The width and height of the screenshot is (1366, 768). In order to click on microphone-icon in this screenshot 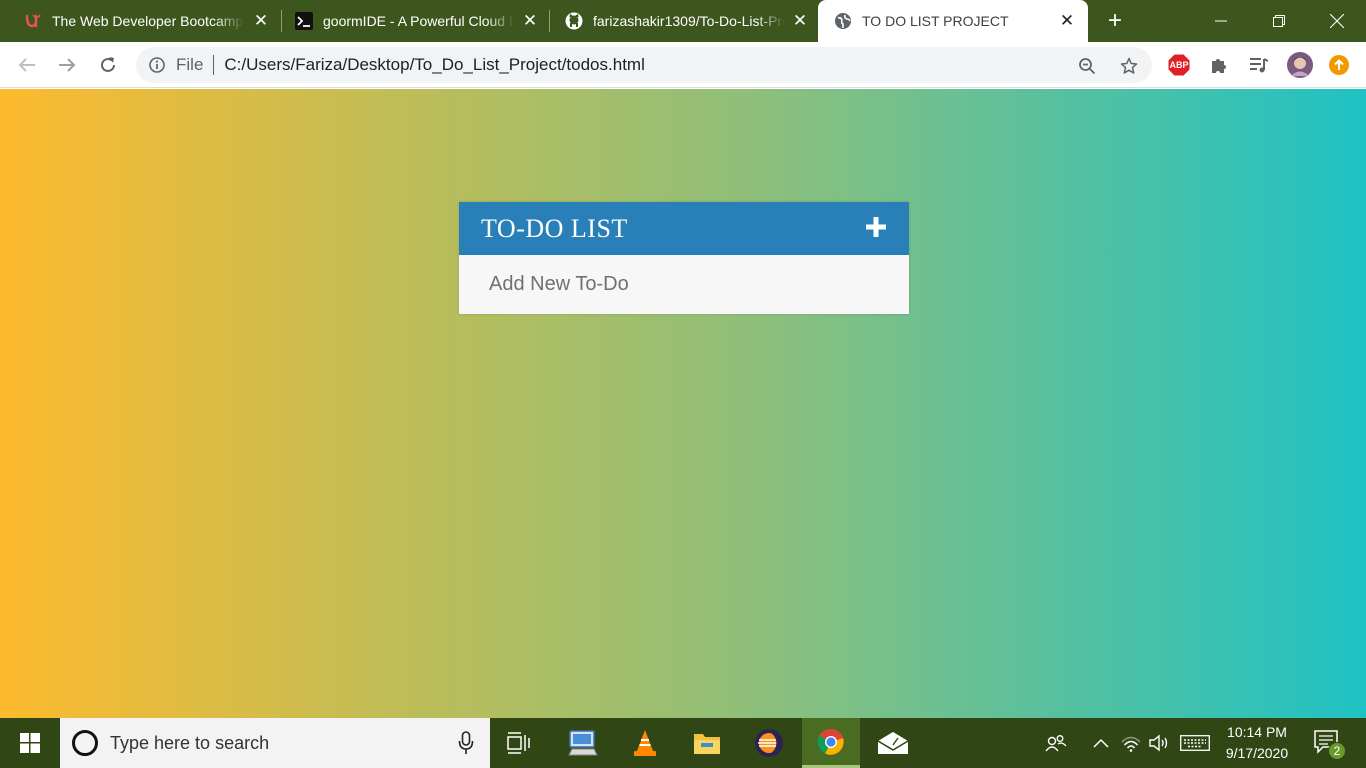, I will do `click(466, 743)`.